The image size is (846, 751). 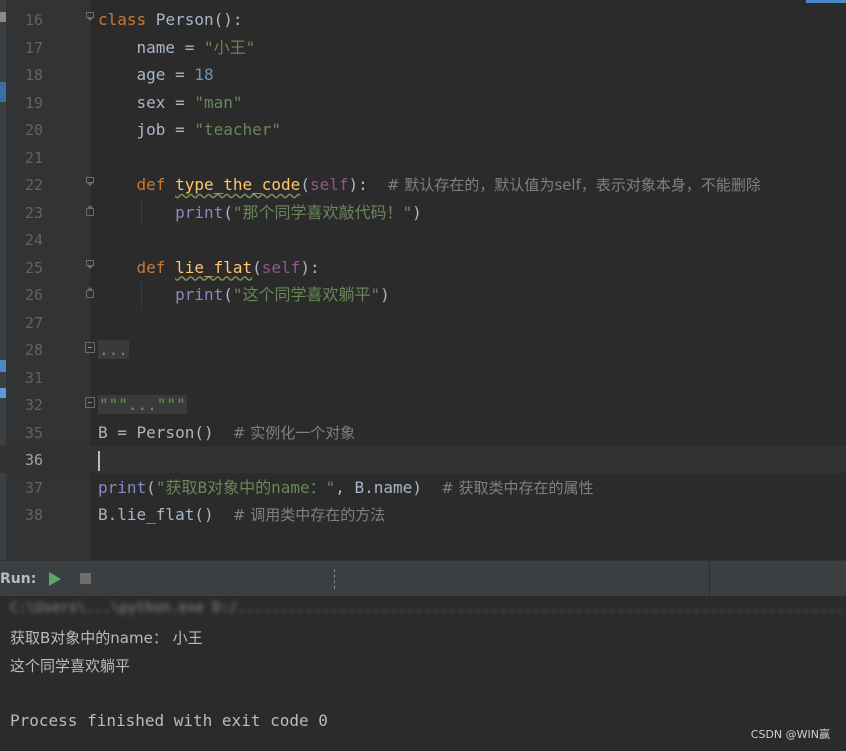 What do you see at coordinates (423, 74) in the screenshot?
I see `code-line: 18 age = 18` at bounding box center [423, 74].